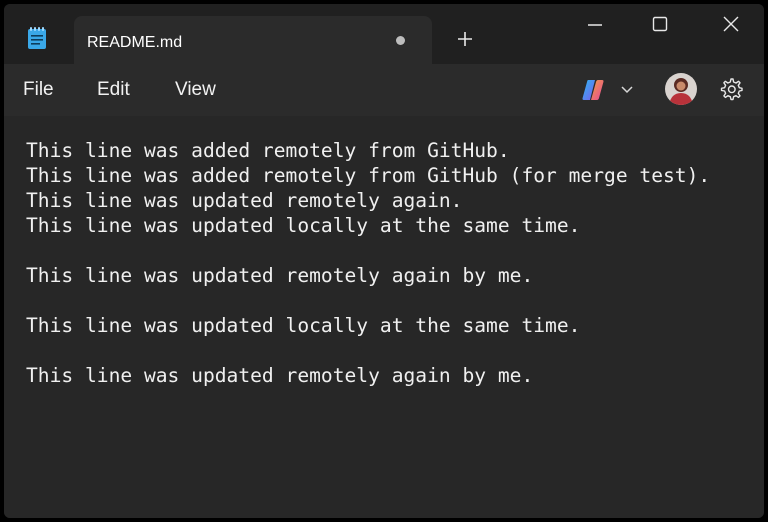 The height and width of the screenshot is (522, 768). Describe the element at coordinates (135, 42) in the screenshot. I see `tab-title: README.md` at that location.